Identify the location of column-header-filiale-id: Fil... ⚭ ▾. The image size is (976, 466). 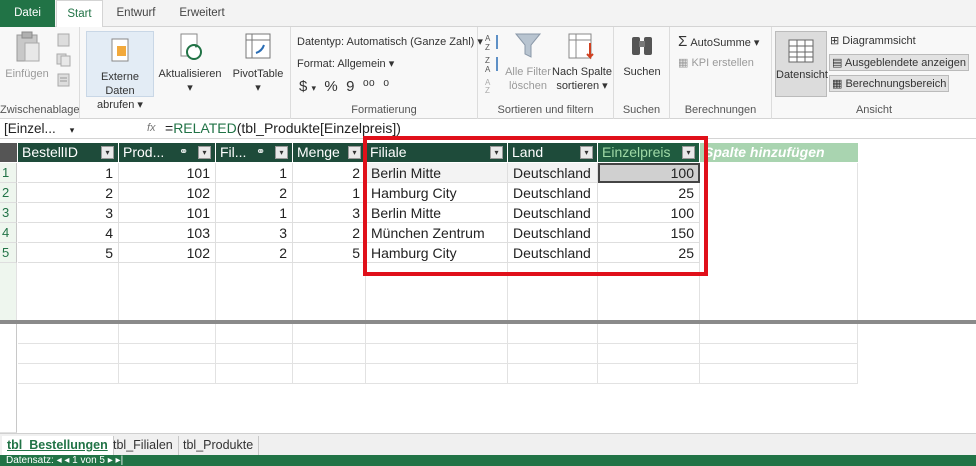
(254, 152).